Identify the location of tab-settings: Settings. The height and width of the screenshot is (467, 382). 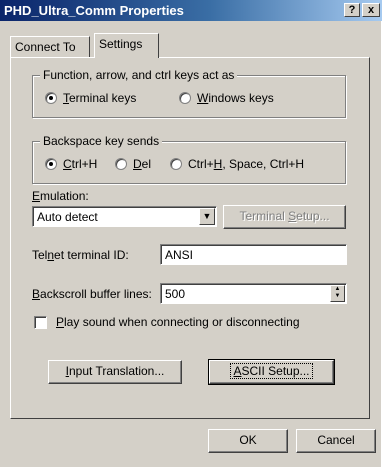
(126, 45).